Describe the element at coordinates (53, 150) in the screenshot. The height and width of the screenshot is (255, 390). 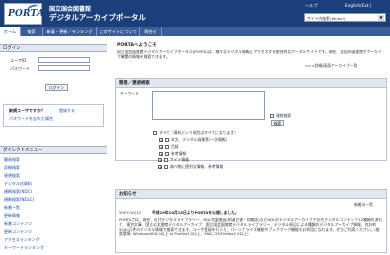
I see `direct-menu-heading: ダイレクトメニュー` at that location.